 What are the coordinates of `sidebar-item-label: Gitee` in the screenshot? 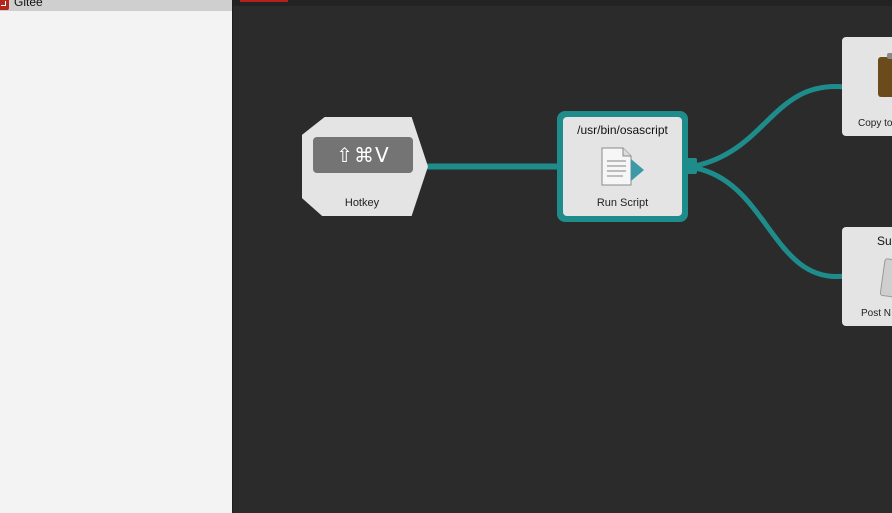 It's located at (28, 4).